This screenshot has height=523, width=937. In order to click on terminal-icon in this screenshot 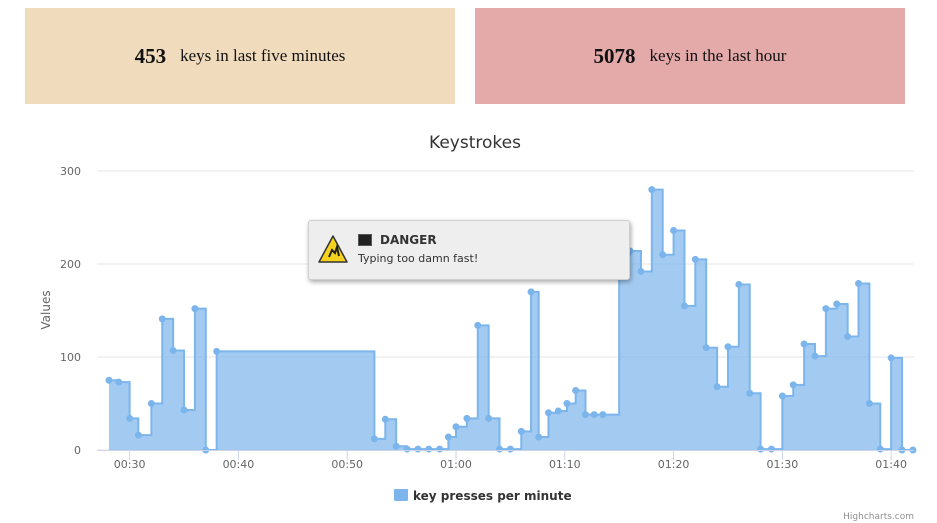, I will do `click(365, 240)`.